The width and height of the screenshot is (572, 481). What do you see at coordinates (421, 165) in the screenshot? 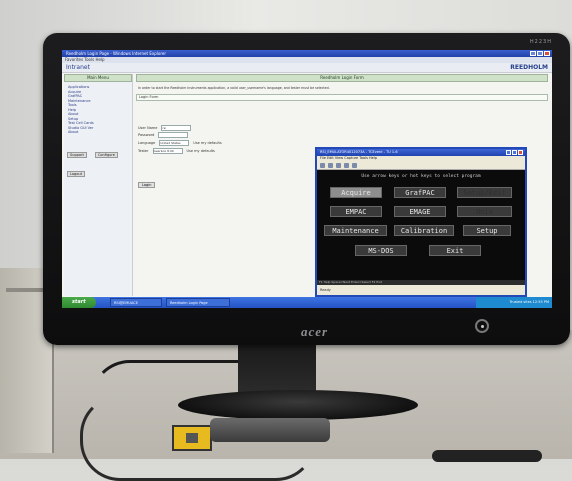
I see `emulator-toolbar` at bounding box center [421, 165].